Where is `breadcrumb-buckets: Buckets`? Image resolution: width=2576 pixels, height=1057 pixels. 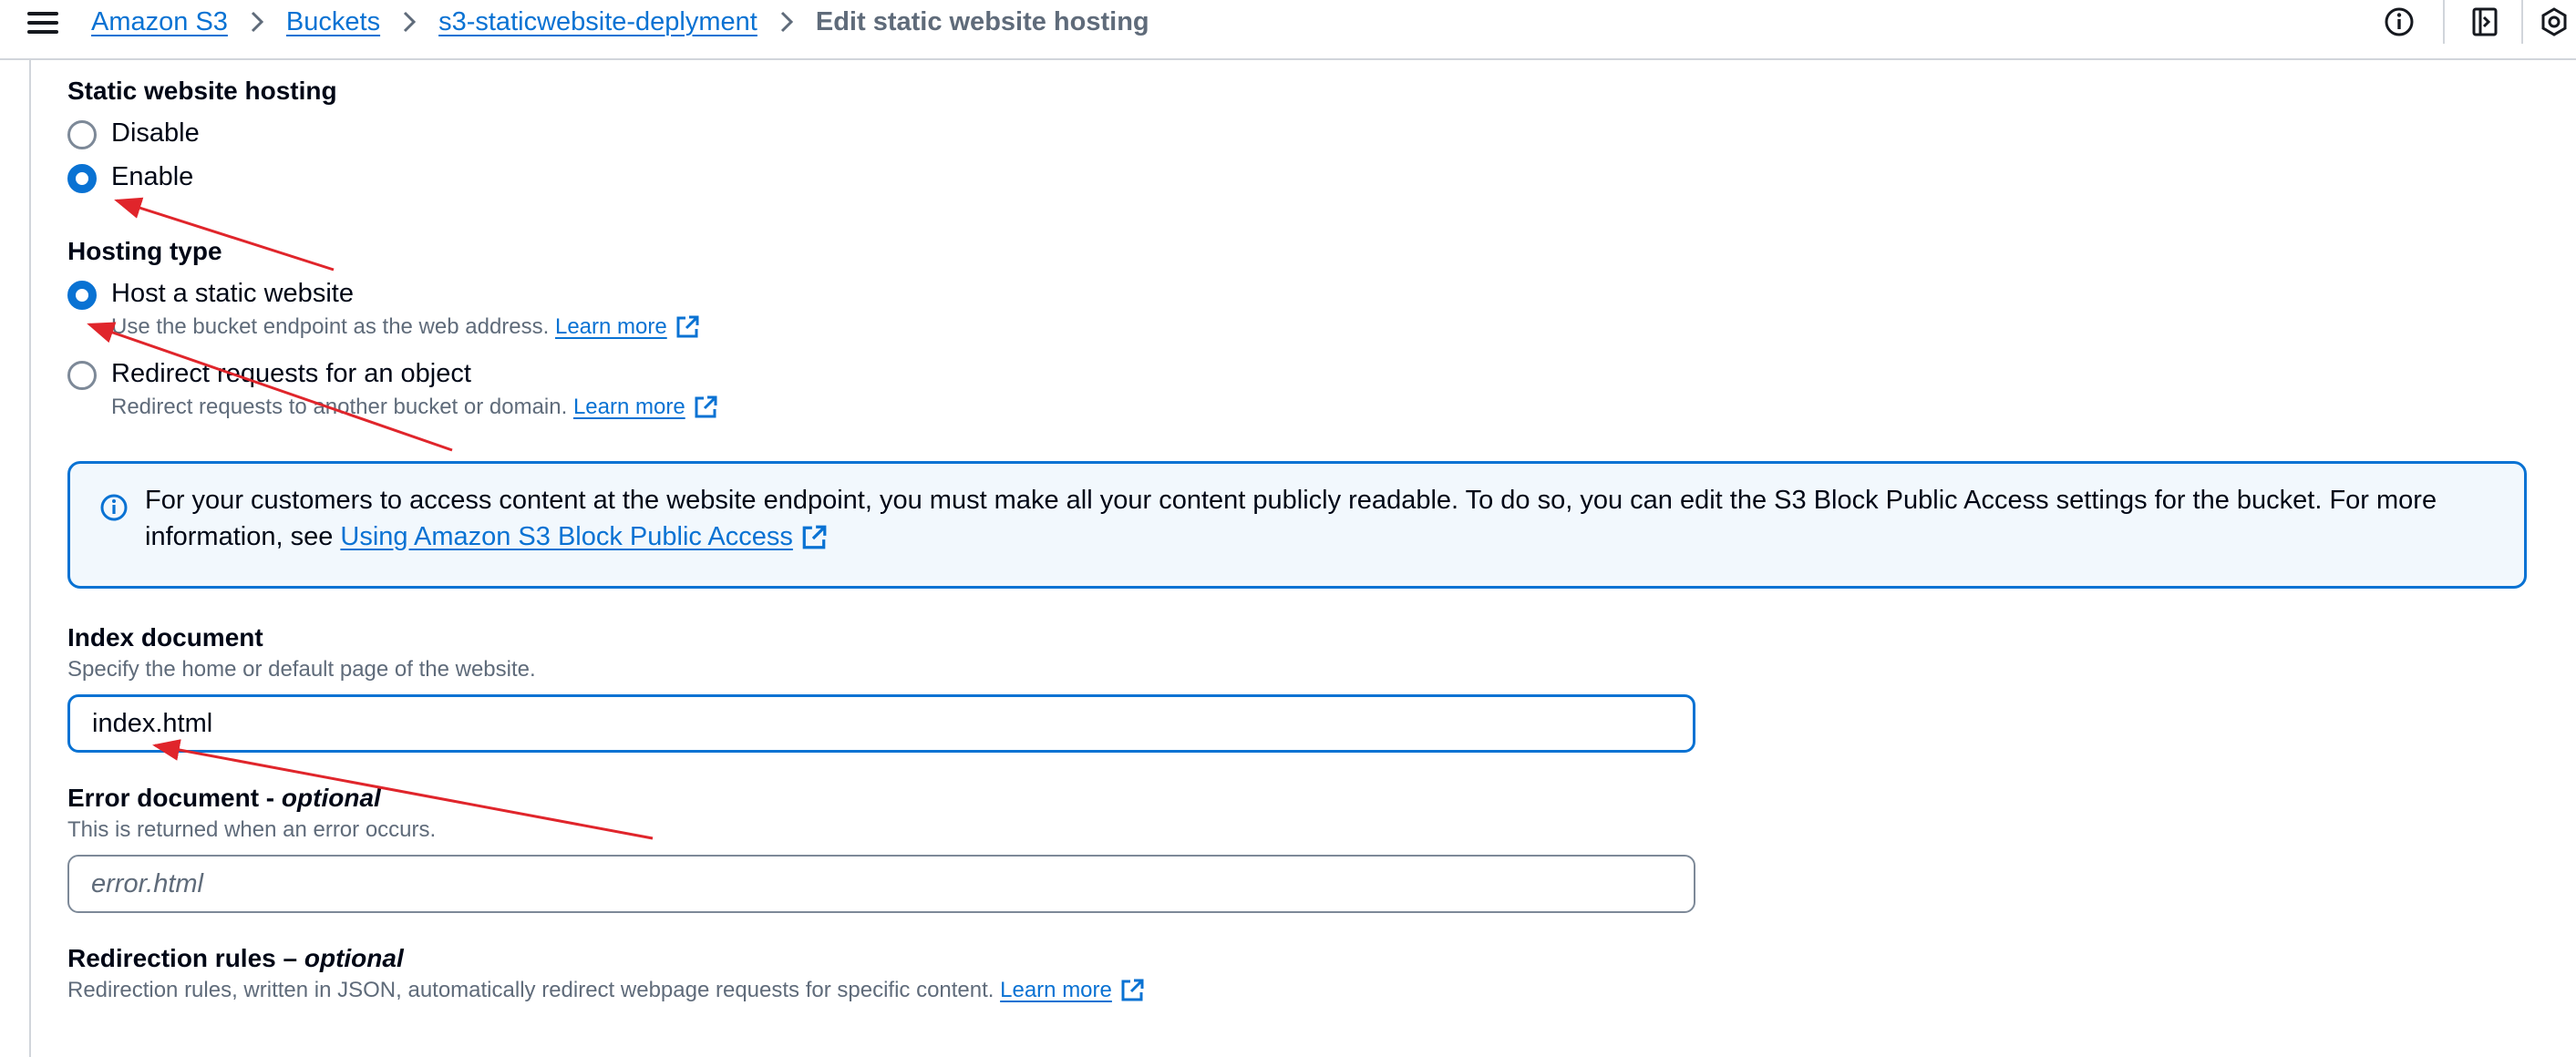 breadcrumb-buckets: Buckets is located at coordinates (333, 22).